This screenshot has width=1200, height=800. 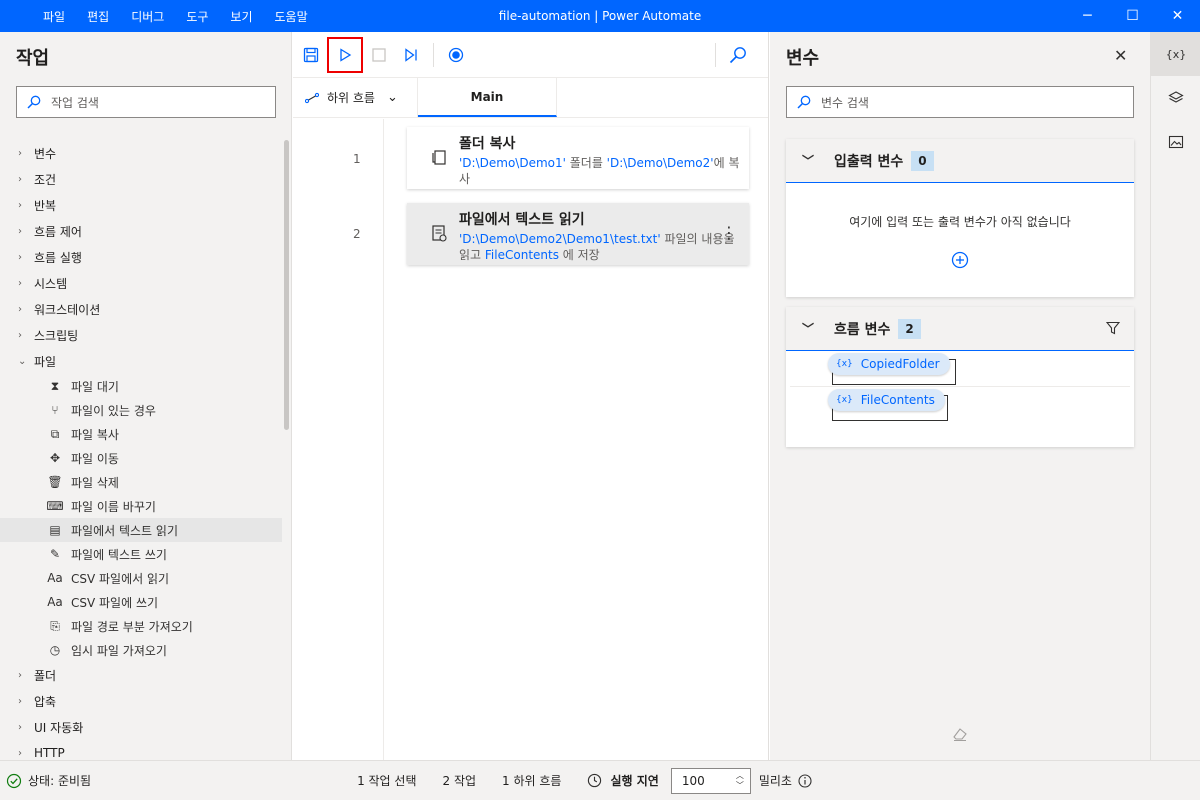 I want to click on minimize-button: ─, so click(x=1087, y=16).